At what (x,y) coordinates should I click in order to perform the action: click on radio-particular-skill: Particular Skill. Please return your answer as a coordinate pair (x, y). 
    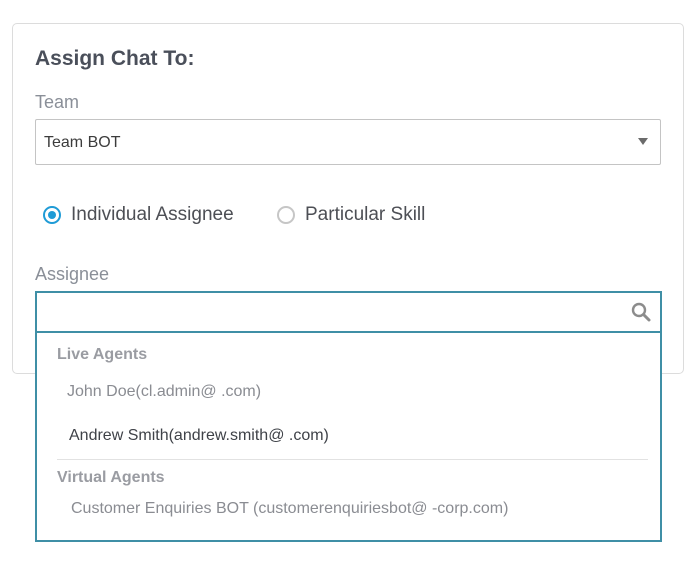
    Looking at the image, I should click on (351, 215).